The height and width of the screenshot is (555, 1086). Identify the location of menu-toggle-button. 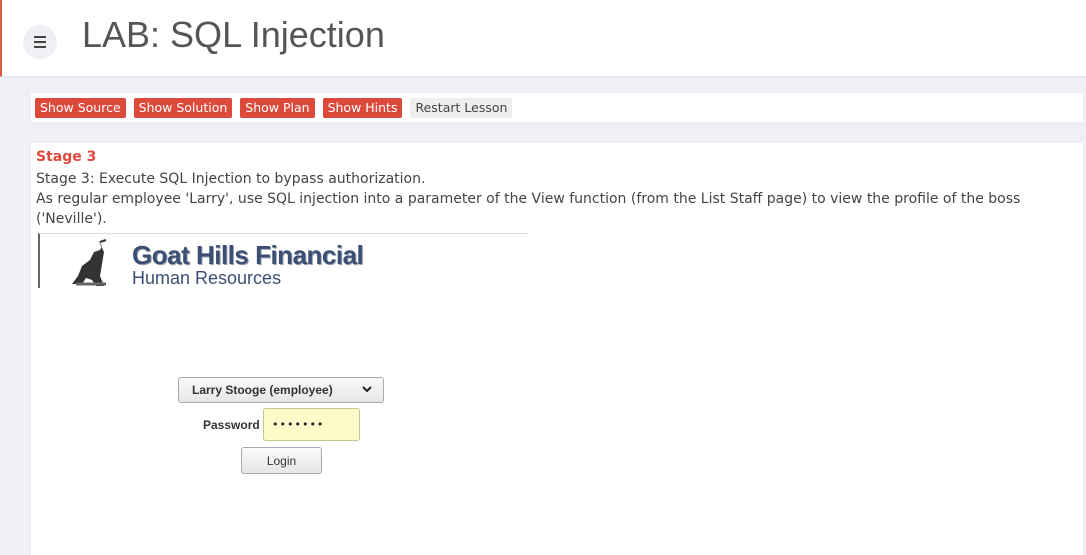
(40, 42).